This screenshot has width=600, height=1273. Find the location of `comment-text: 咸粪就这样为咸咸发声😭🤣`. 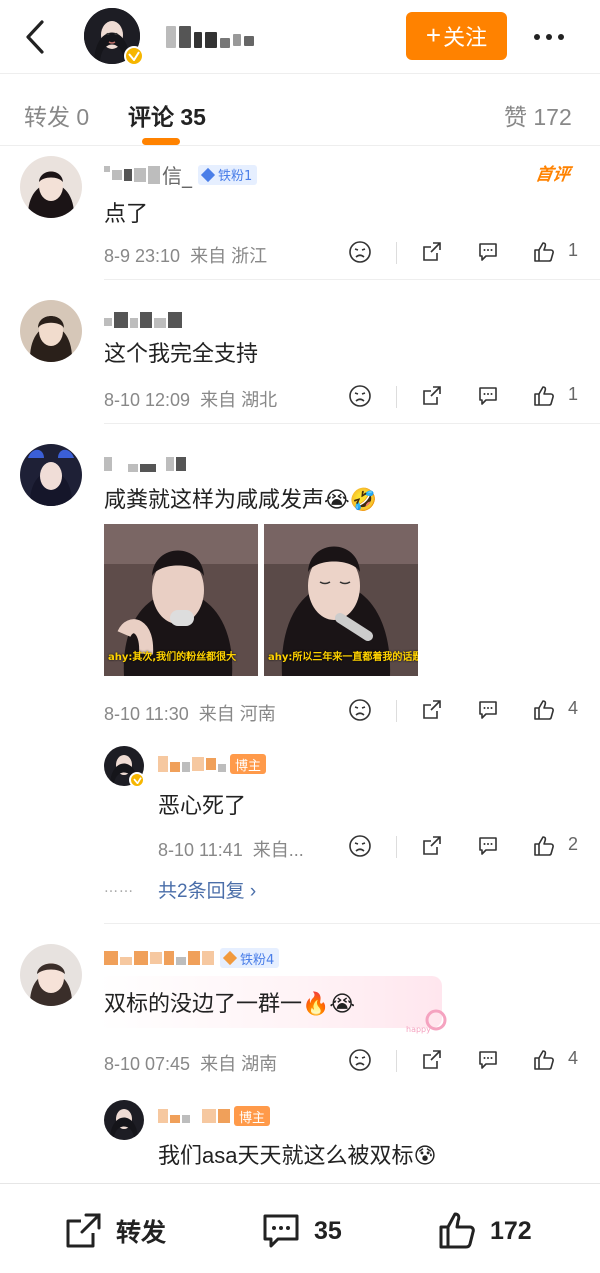

comment-text: 咸粪就这样为咸咸发声😭🤣 is located at coordinates (241, 499).